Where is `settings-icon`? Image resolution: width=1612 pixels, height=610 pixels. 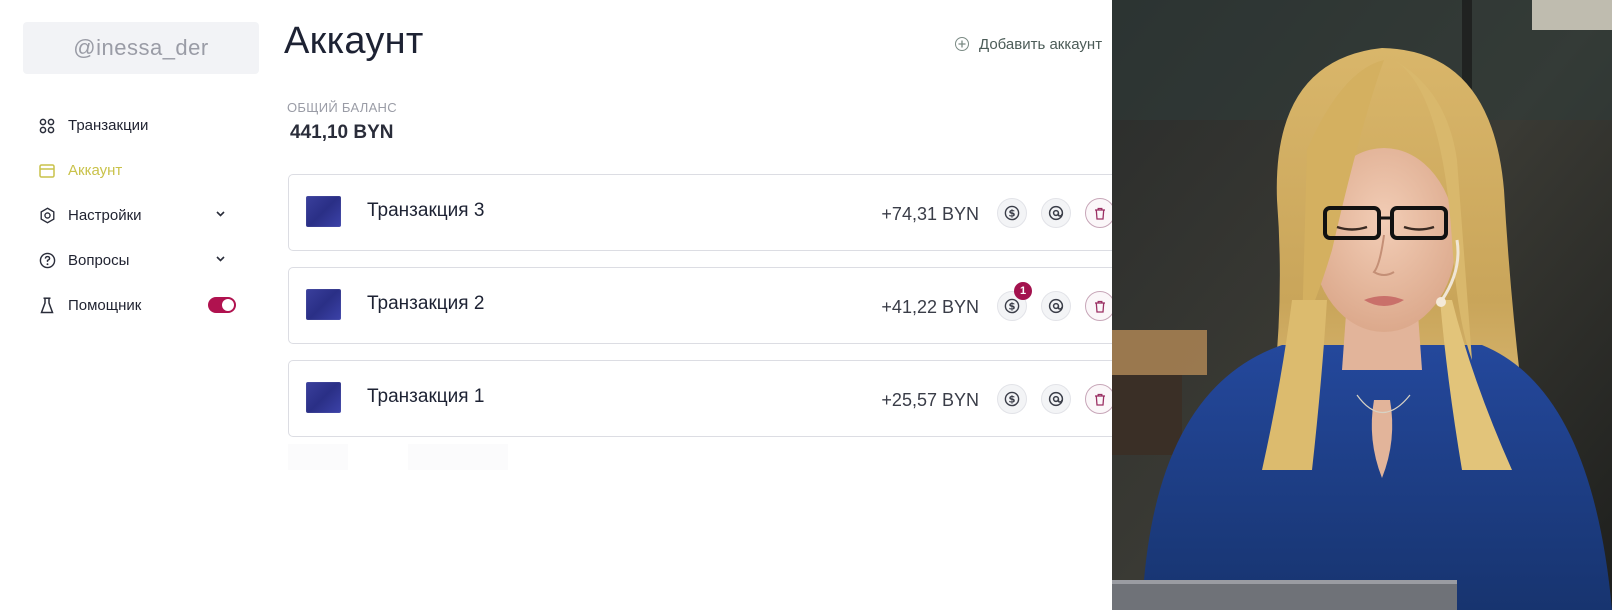 settings-icon is located at coordinates (47, 216).